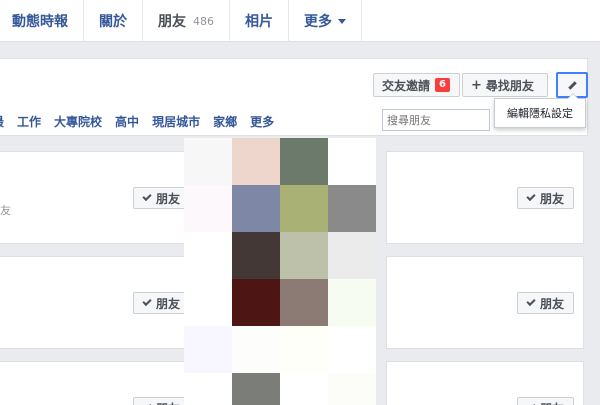  What do you see at coordinates (442, 85) in the screenshot?
I see `friend-requests-badge: 6` at bounding box center [442, 85].